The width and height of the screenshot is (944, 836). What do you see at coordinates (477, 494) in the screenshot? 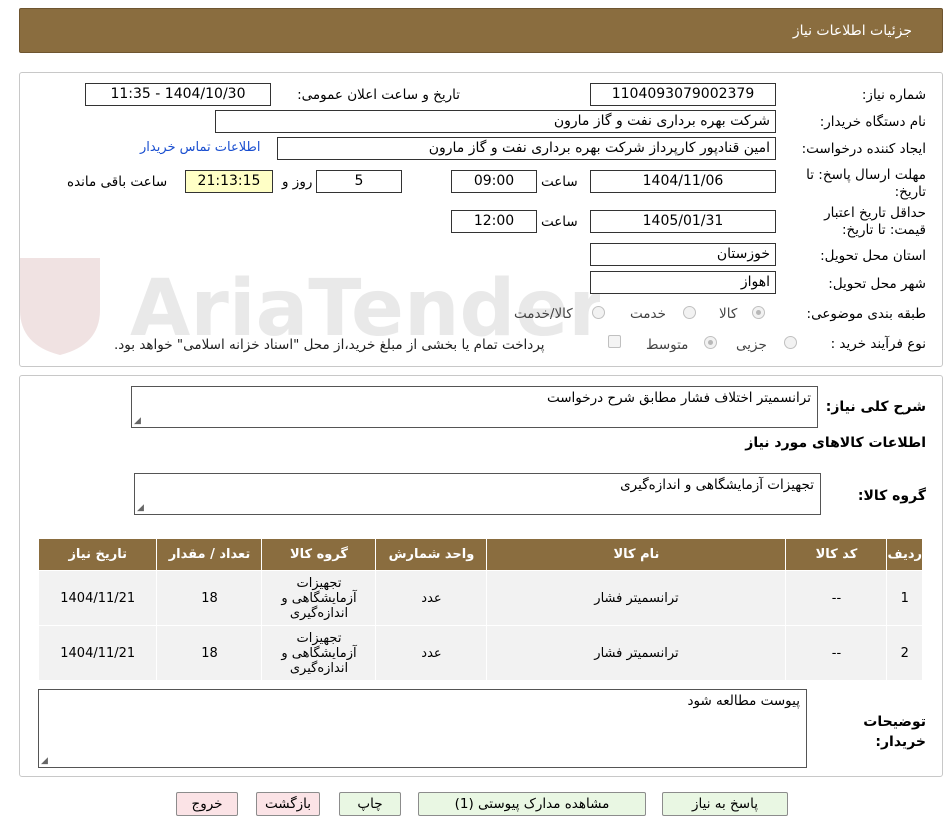
I see `goods-group-field: تجهیزات آزمایشگاهی و اندازه‌گیری ◢` at bounding box center [477, 494].